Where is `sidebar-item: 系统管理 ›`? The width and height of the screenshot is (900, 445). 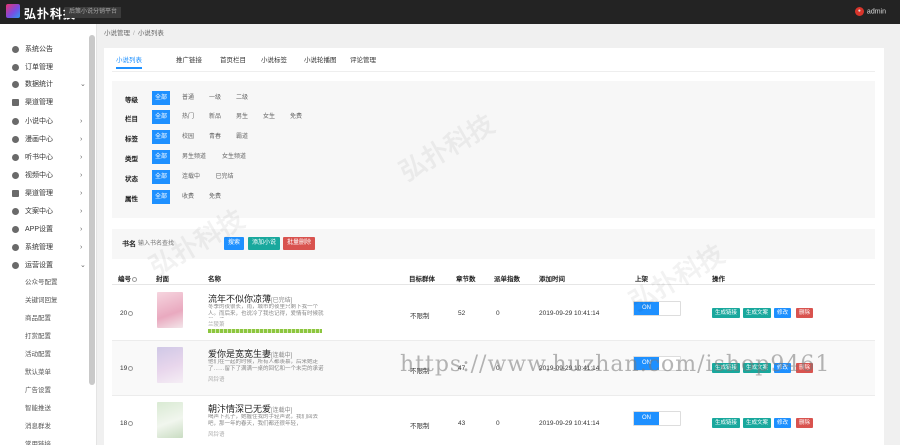
sidebar-item: 系统管理 › is located at coordinates (44, 247).